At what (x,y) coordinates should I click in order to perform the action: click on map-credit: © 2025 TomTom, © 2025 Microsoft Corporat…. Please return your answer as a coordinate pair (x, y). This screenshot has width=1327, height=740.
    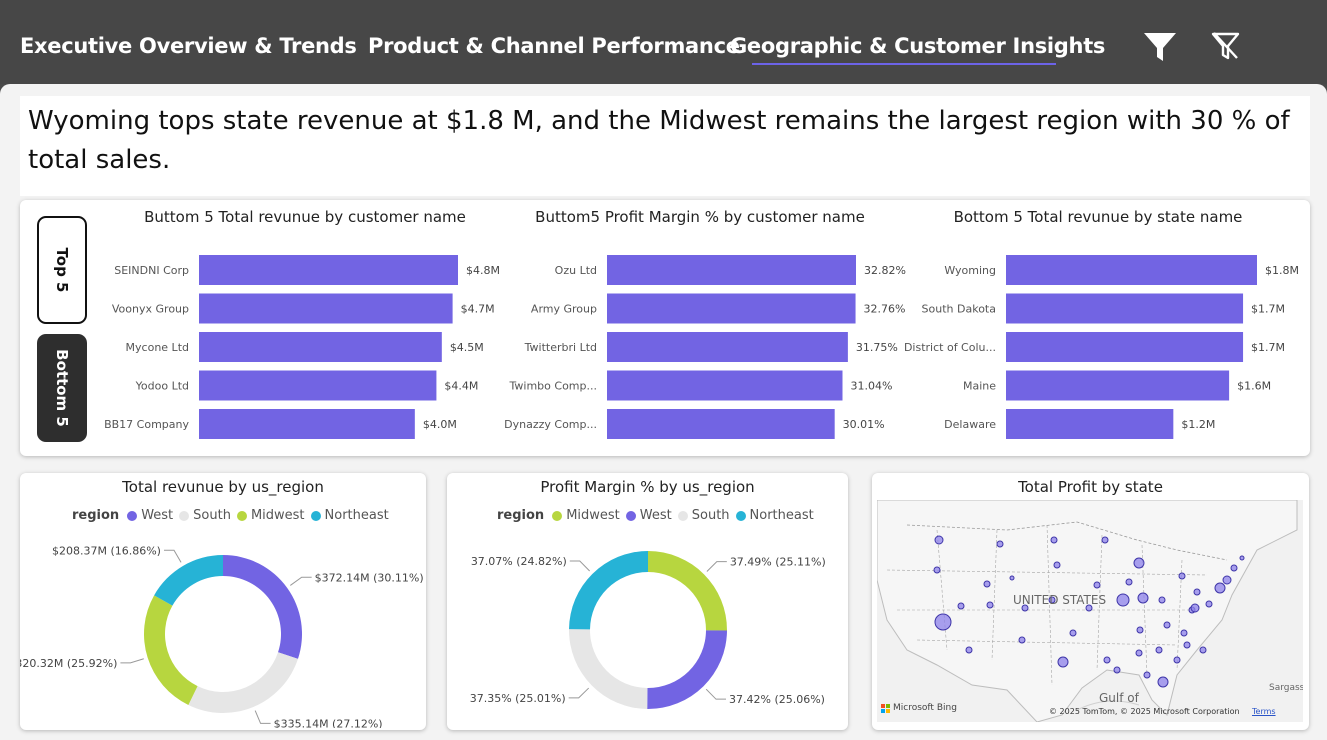
    Looking at the image, I should click on (1144, 711).